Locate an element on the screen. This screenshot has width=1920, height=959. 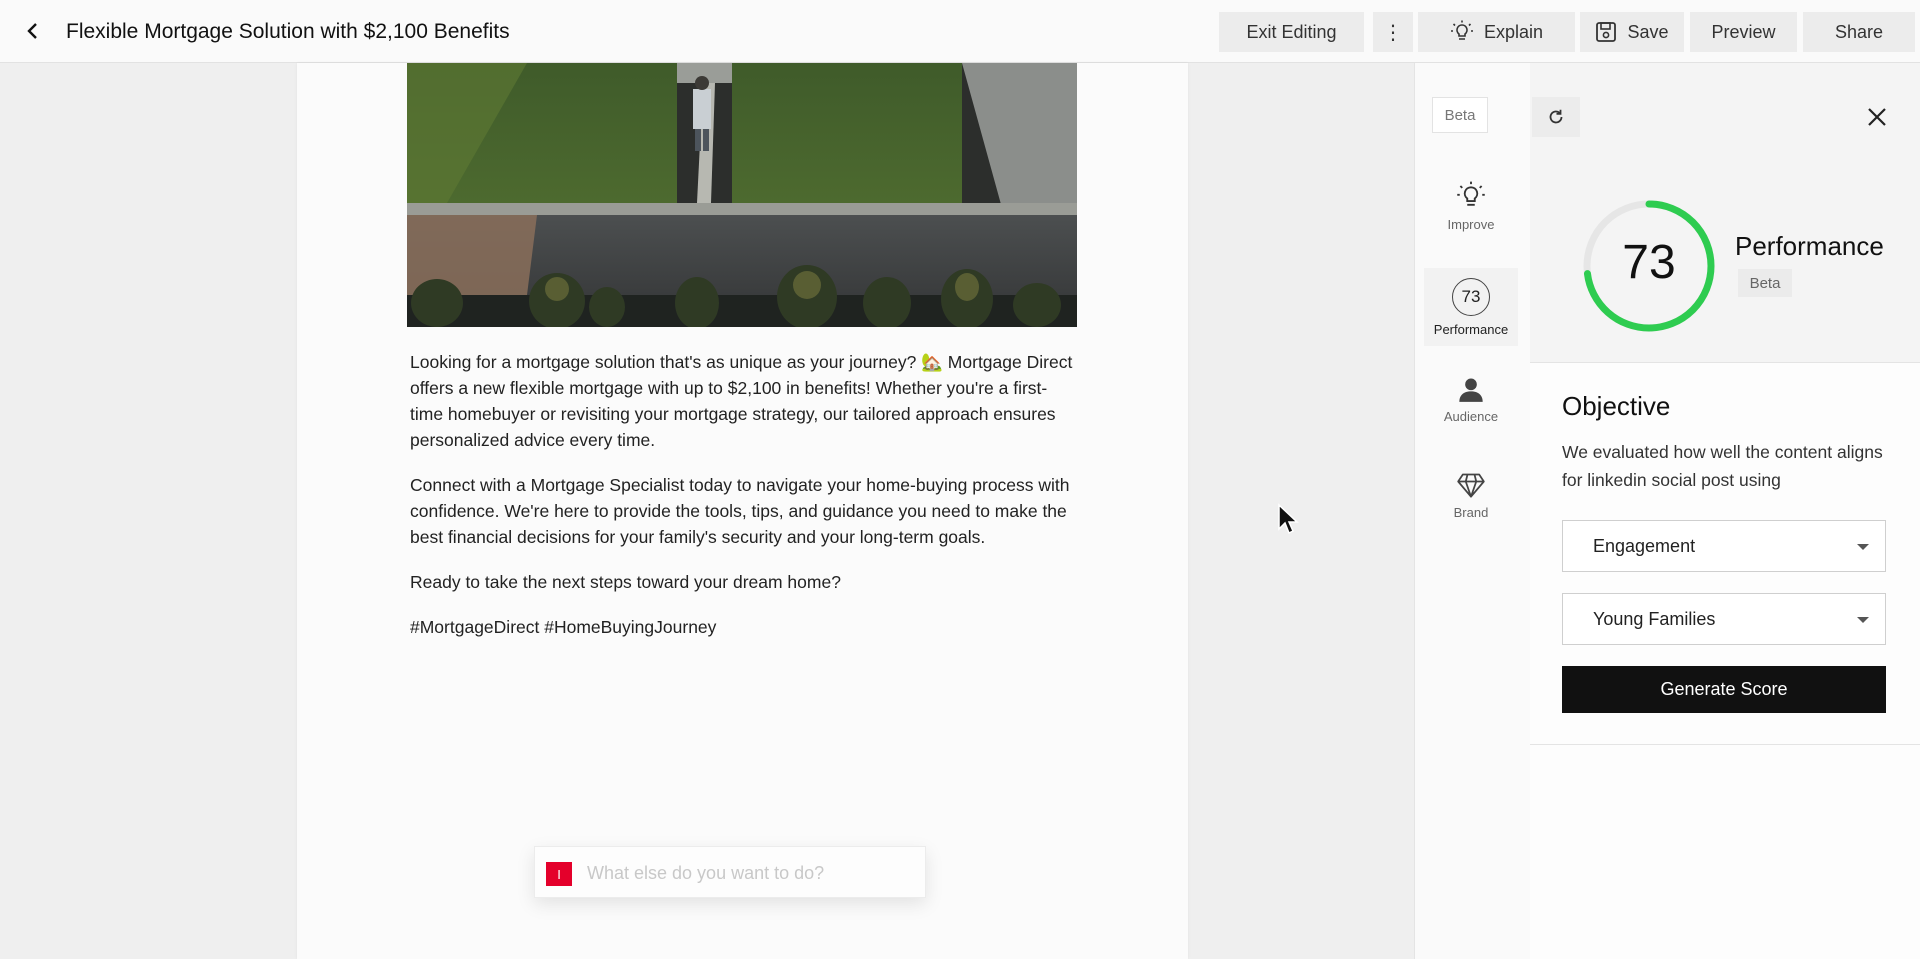
performance-beta-badge: Beta is located at coordinates (1765, 283).